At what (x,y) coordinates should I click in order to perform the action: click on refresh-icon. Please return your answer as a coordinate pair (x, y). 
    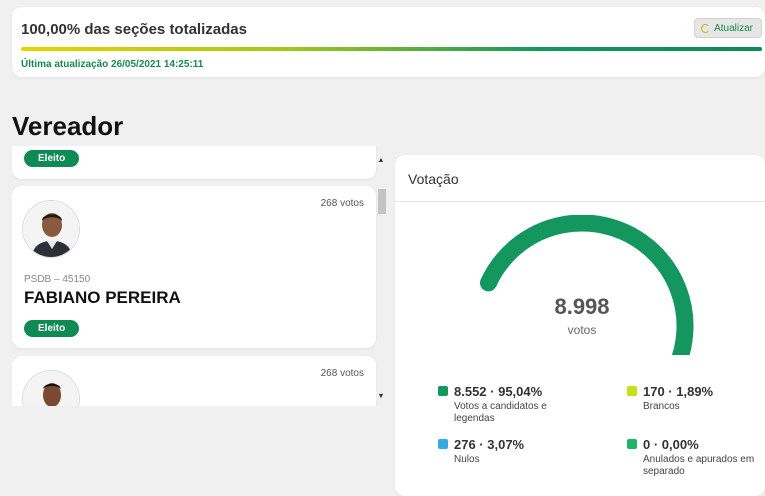
    Looking at the image, I should click on (706, 28).